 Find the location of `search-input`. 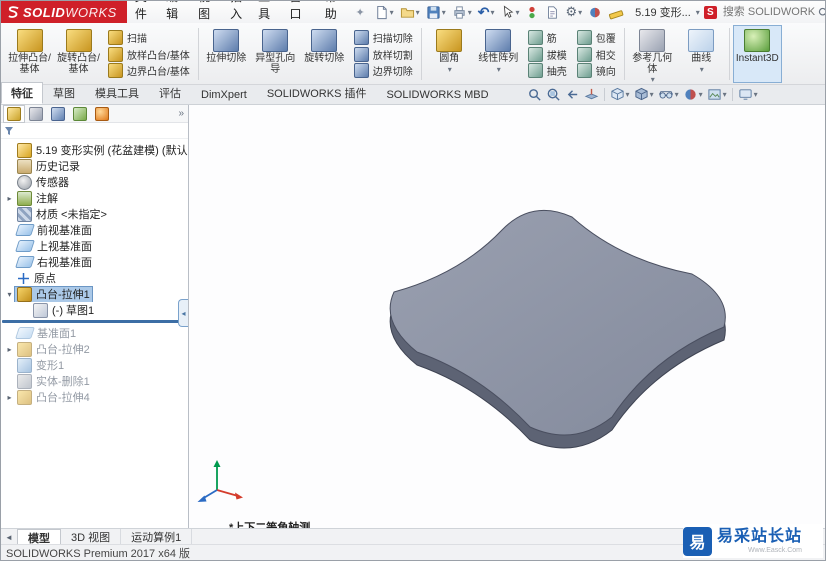

search-input is located at coordinates (768, 12).